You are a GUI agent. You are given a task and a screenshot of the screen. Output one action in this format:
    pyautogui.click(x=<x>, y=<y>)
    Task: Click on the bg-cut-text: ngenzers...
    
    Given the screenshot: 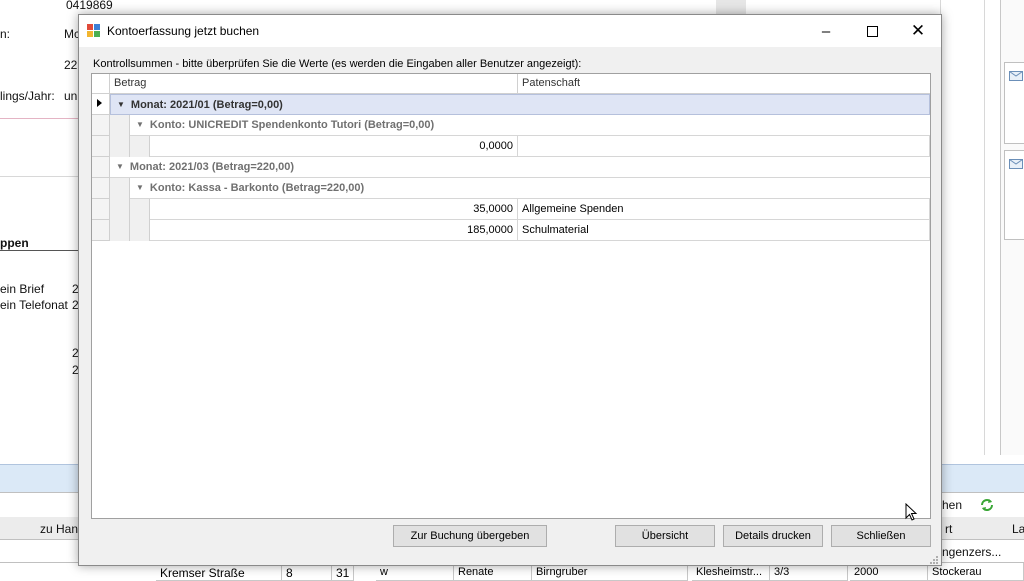 What is the action you would take?
    pyautogui.click(x=972, y=552)
    